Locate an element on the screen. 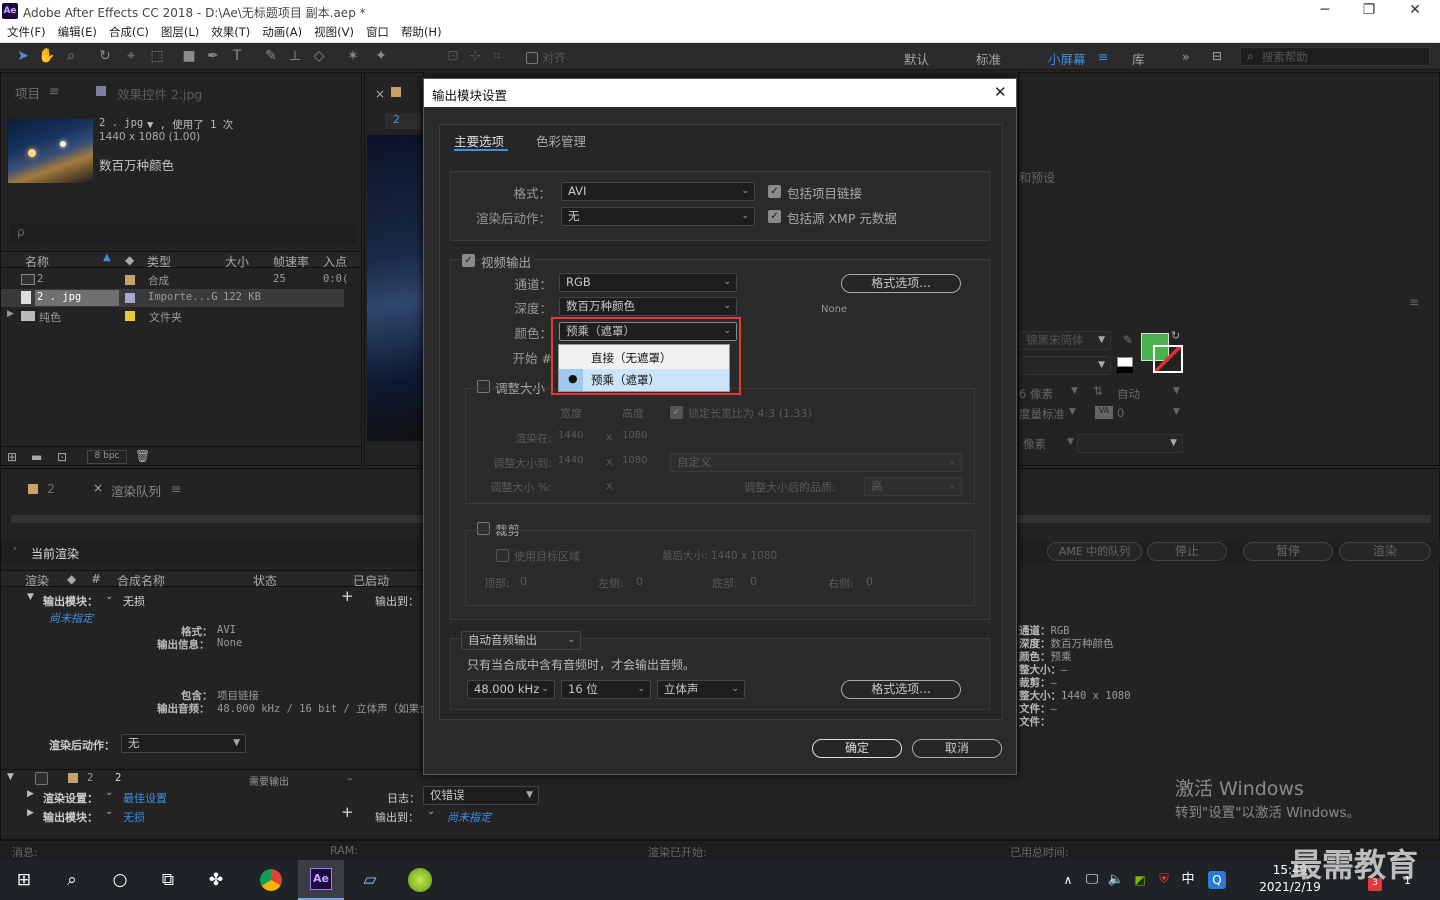 The width and height of the screenshot is (1440, 900). stroke-width-value: 像素 is located at coordinates (1034, 444).